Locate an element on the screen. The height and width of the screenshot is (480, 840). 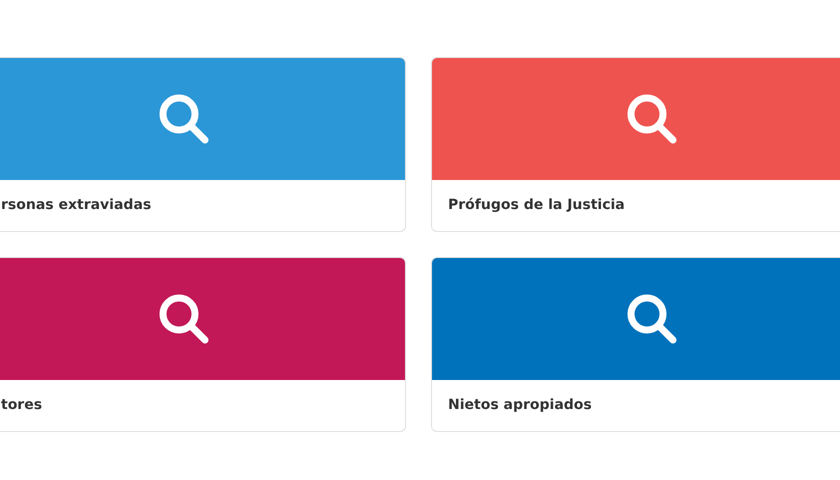
card-title: Nietos apropiados is located at coordinates (520, 404).